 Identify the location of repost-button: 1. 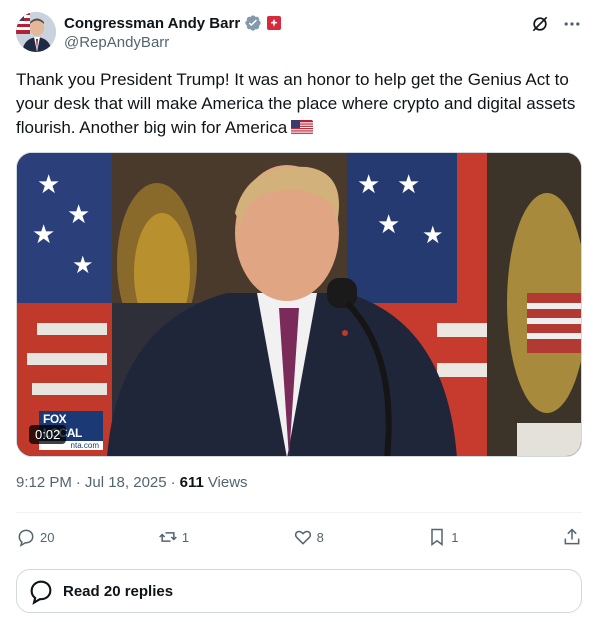
(173, 537).